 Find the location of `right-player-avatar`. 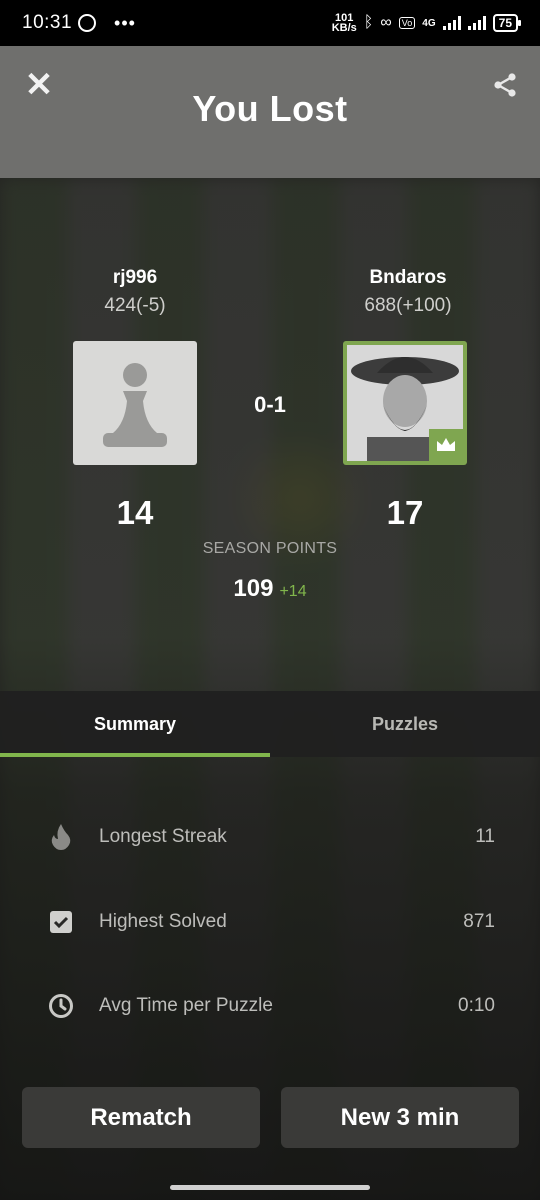

right-player-avatar is located at coordinates (405, 403).